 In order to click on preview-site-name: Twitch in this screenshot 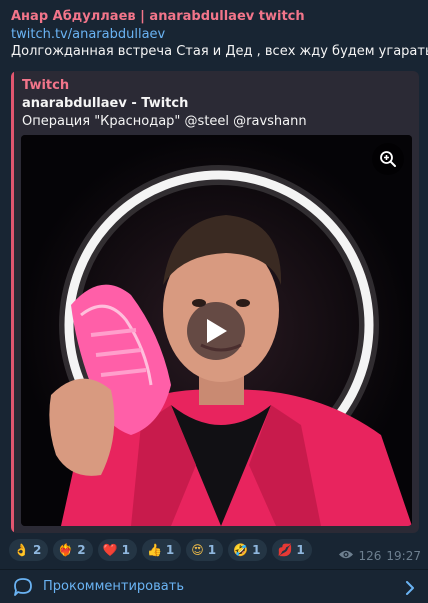, I will do `click(46, 85)`.